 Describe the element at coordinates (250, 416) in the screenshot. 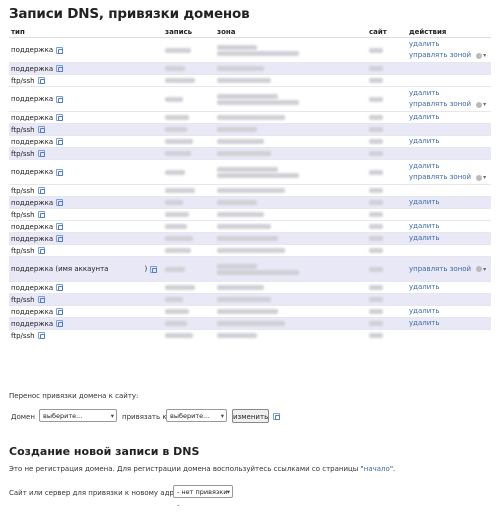

I see `change-button: изменить` at that location.